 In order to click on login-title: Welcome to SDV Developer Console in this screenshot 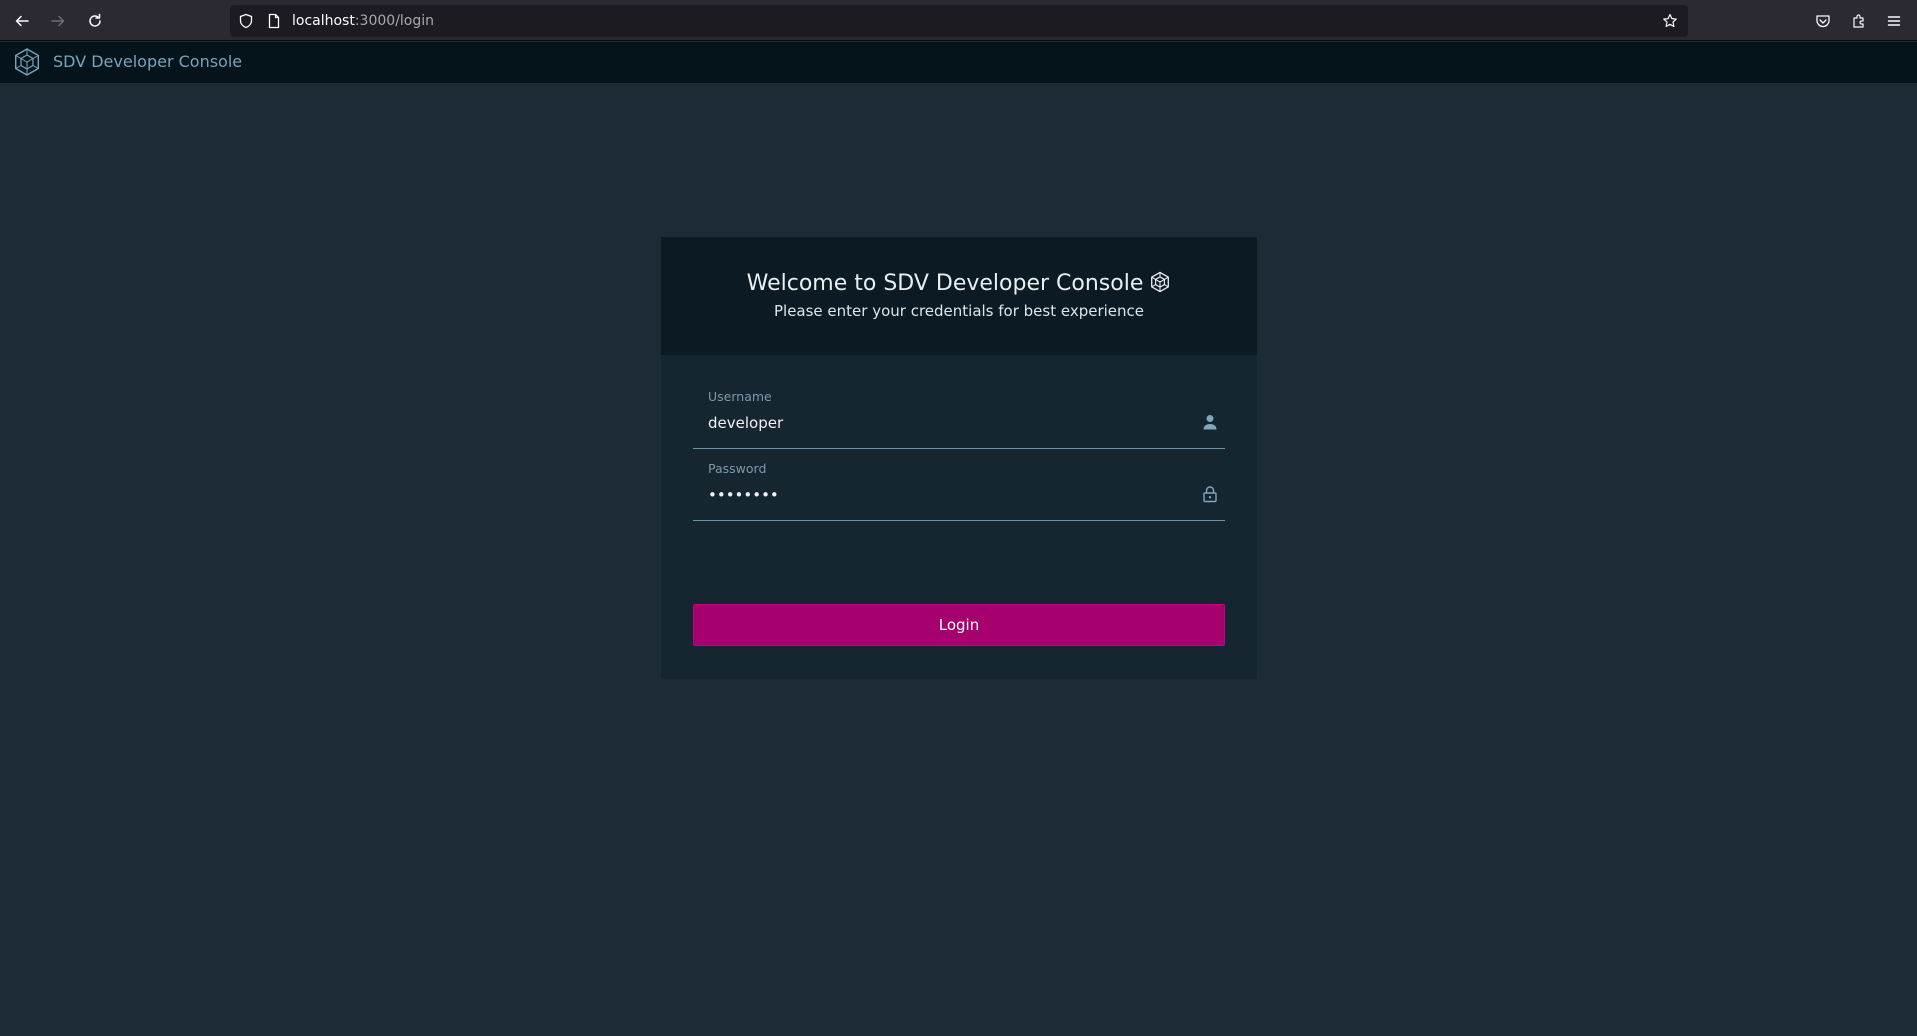, I will do `click(959, 283)`.